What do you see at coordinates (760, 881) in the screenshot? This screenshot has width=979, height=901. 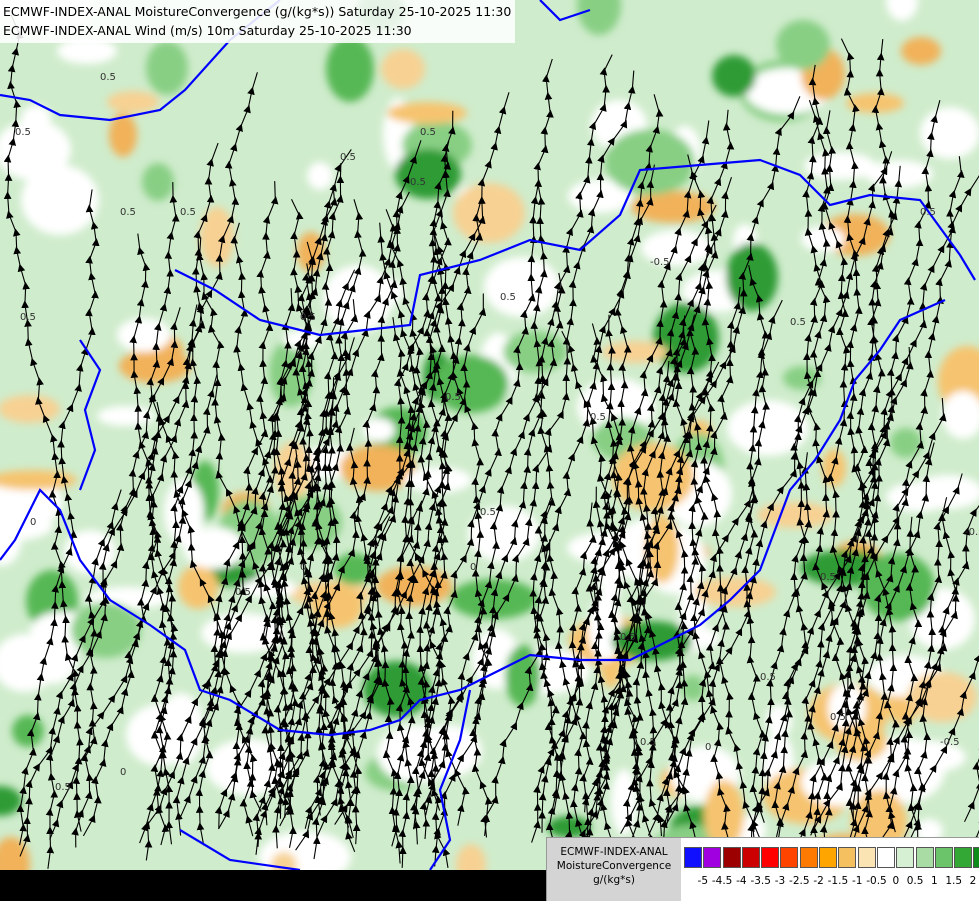 I see `legend-tick-label: -3.5` at bounding box center [760, 881].